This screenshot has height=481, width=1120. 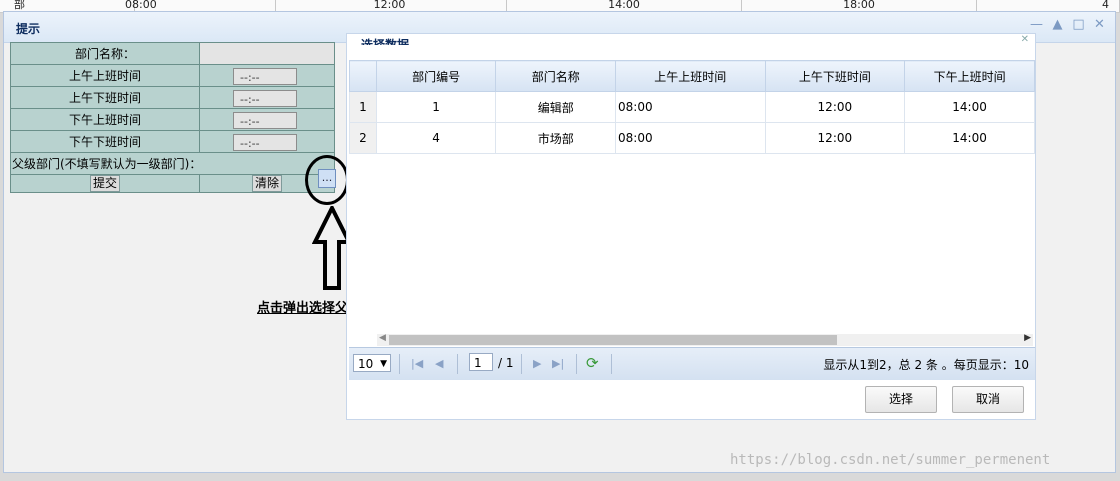 What do you see at coordinates (1027, 338) in the screenshot?
I see `scroll-right-icon: ▶` at bounding box center [1027, 338].